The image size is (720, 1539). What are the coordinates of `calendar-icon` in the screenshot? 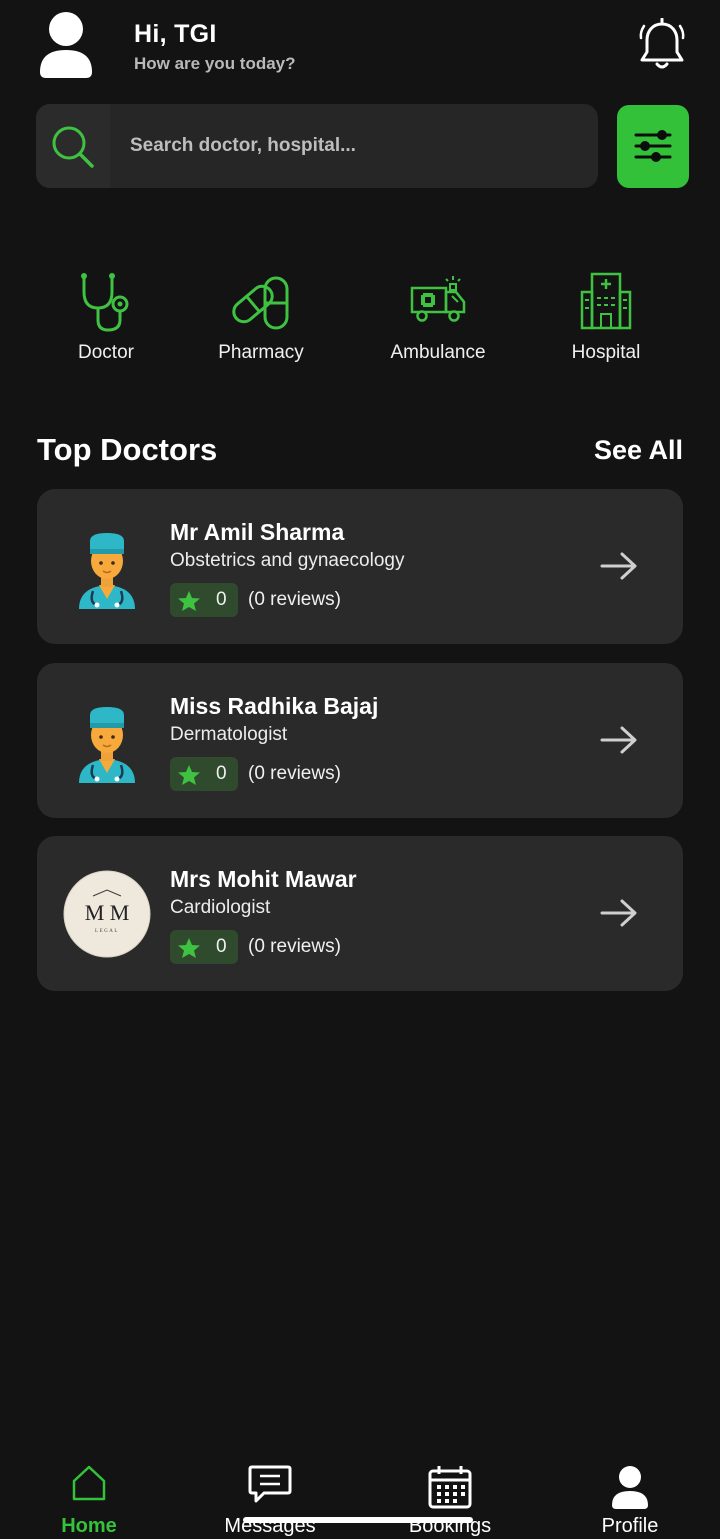 It's located at (450, 1487).